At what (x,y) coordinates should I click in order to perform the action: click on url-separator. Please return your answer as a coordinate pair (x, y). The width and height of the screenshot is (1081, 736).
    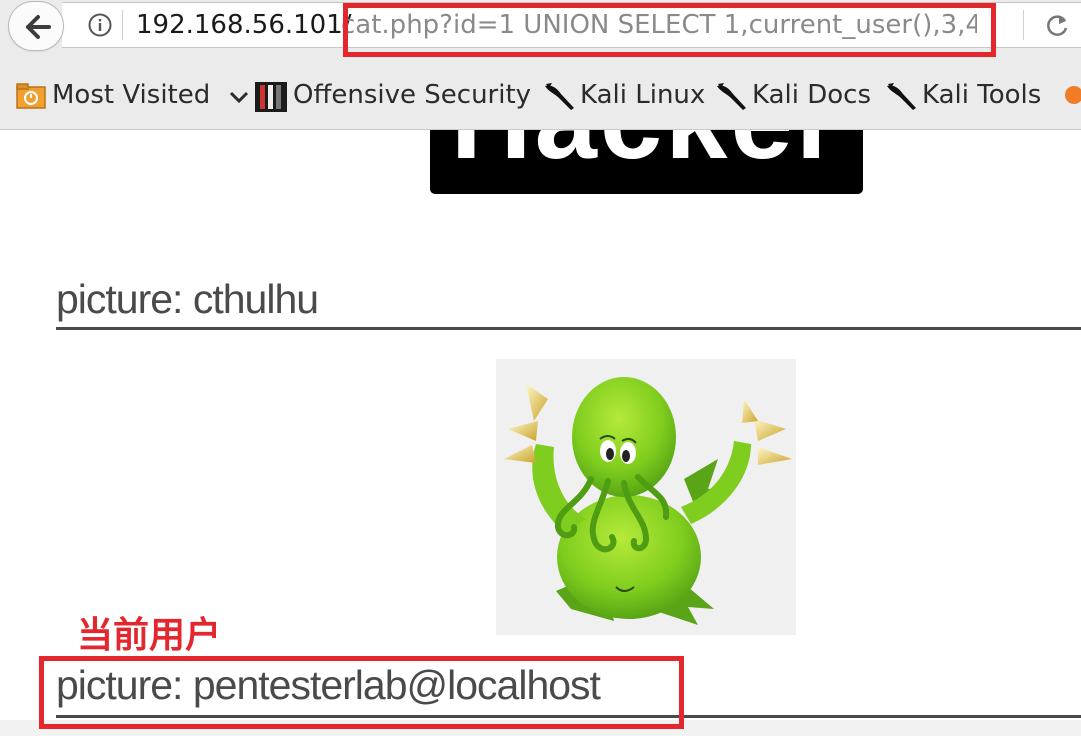
    Looking at the image, I should click on (122, 25).